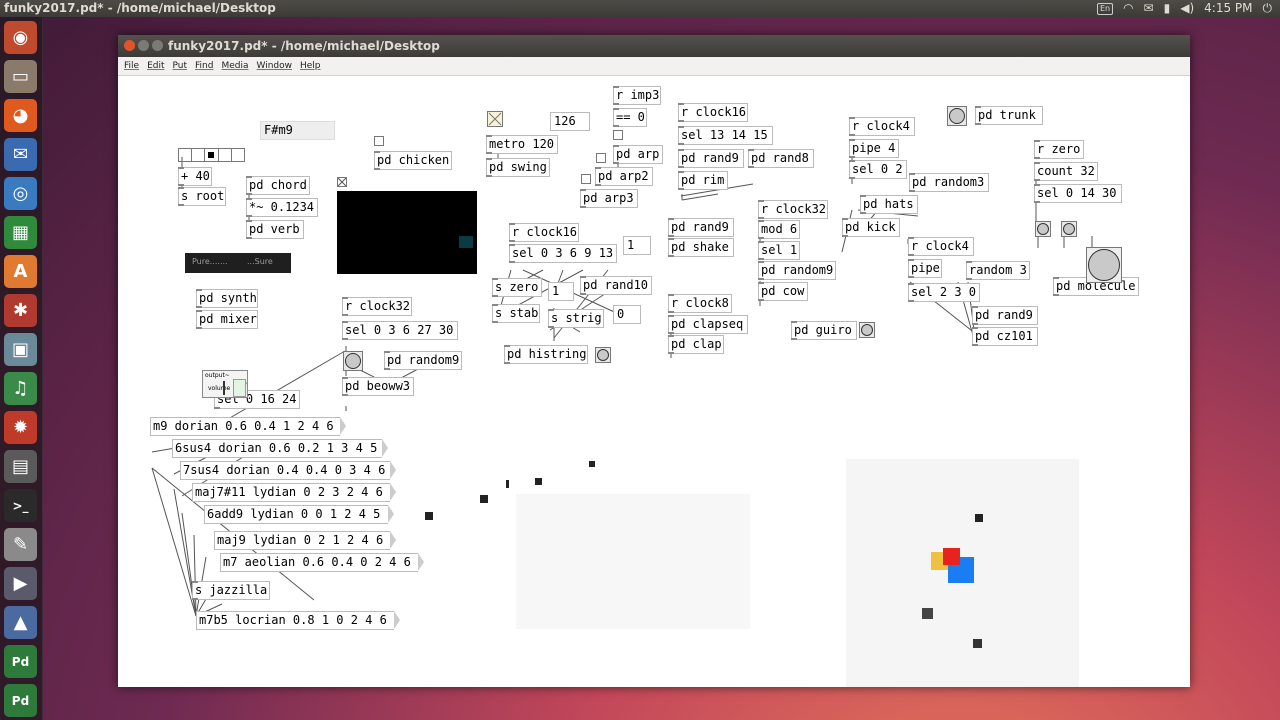 This screenshot has width=1280, height=720. What do you see at coordinates (637, 245) in the screenshot?
I see `pd-num-one-a: 1` at bounding box center [637, 245].